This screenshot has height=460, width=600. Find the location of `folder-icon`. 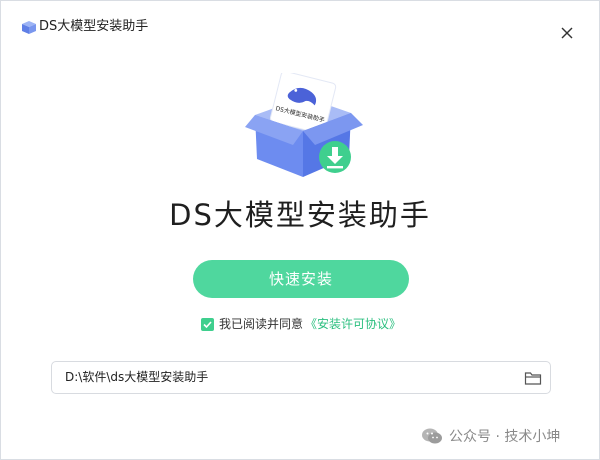

folder-icon is located at coordinates (533, 378).